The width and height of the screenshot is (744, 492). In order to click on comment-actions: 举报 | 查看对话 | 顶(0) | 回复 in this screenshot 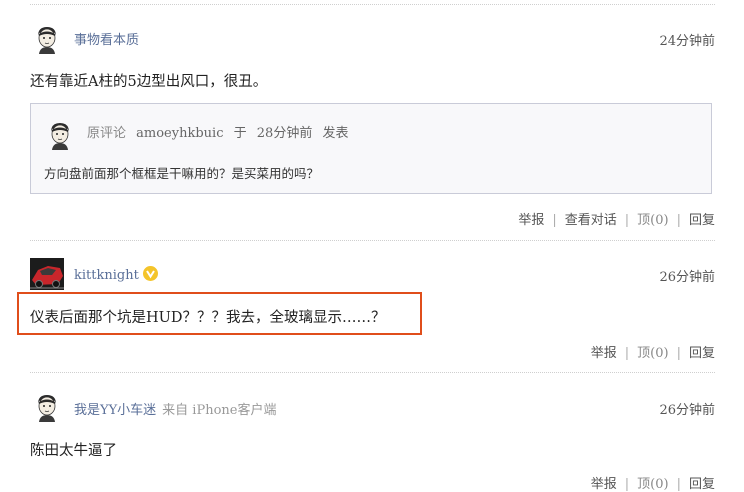, I will do `click(616, 218)`.